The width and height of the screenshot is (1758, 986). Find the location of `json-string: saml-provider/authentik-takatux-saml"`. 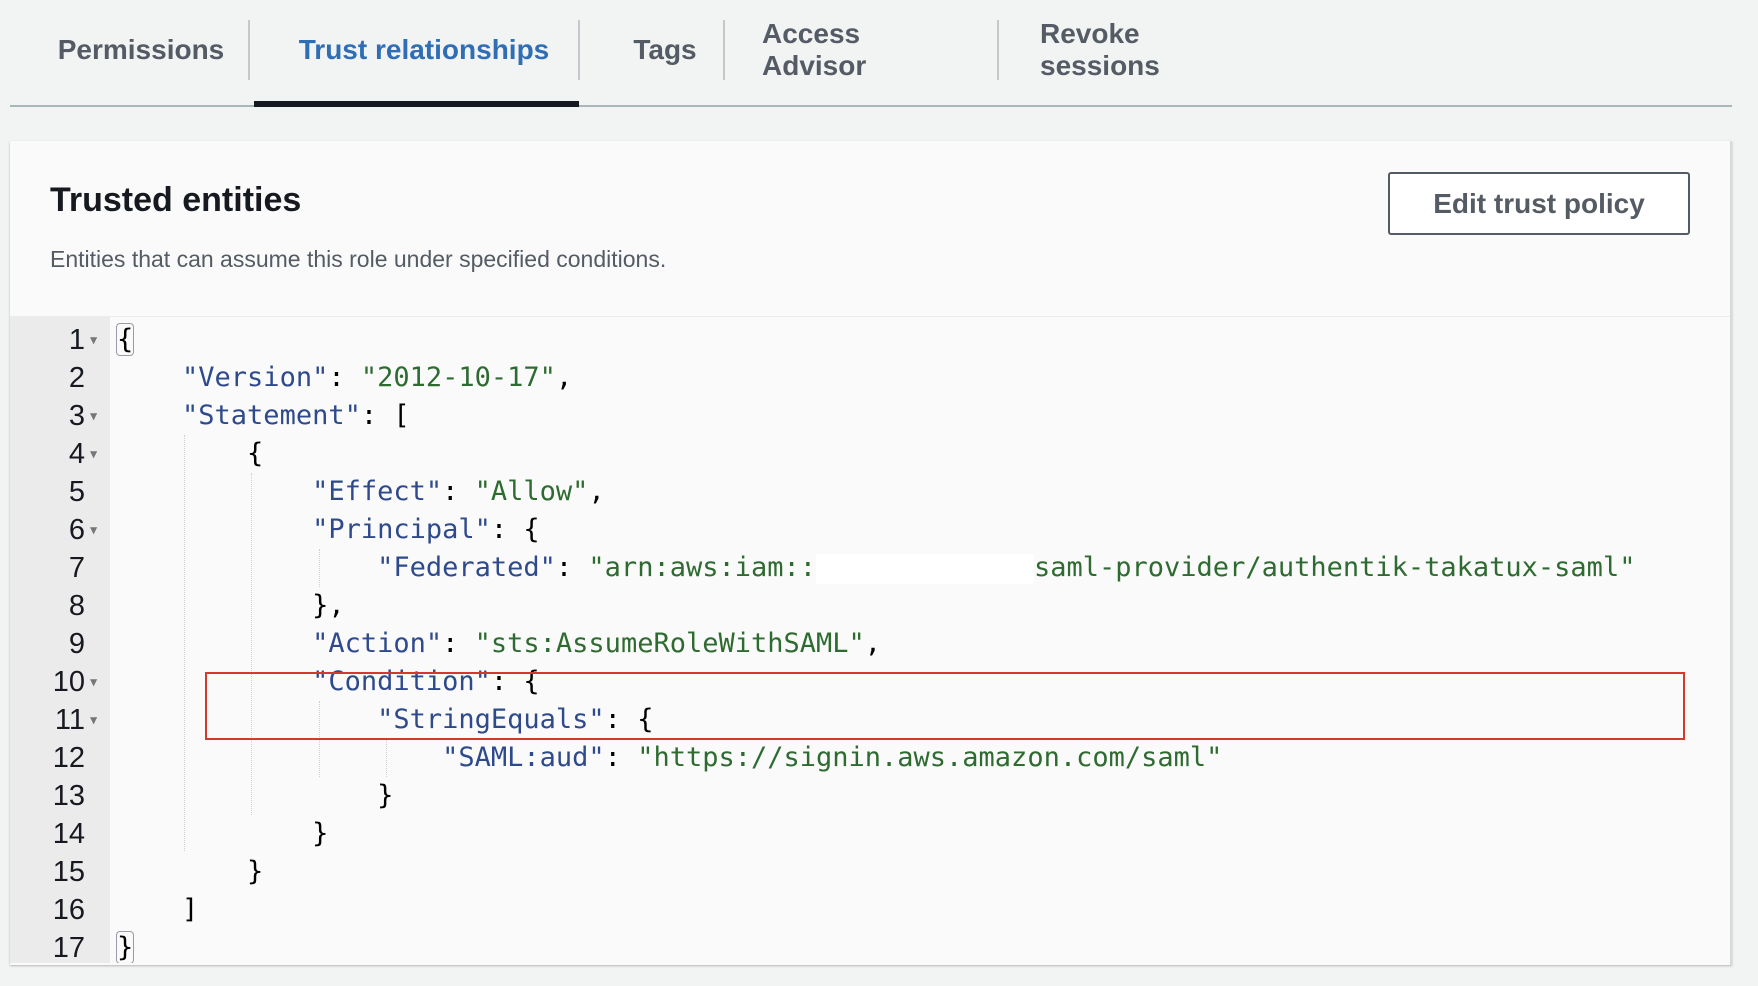

json-string: saml-provider/authentik-takatux-saml" is located at coordinates (1335, 567).